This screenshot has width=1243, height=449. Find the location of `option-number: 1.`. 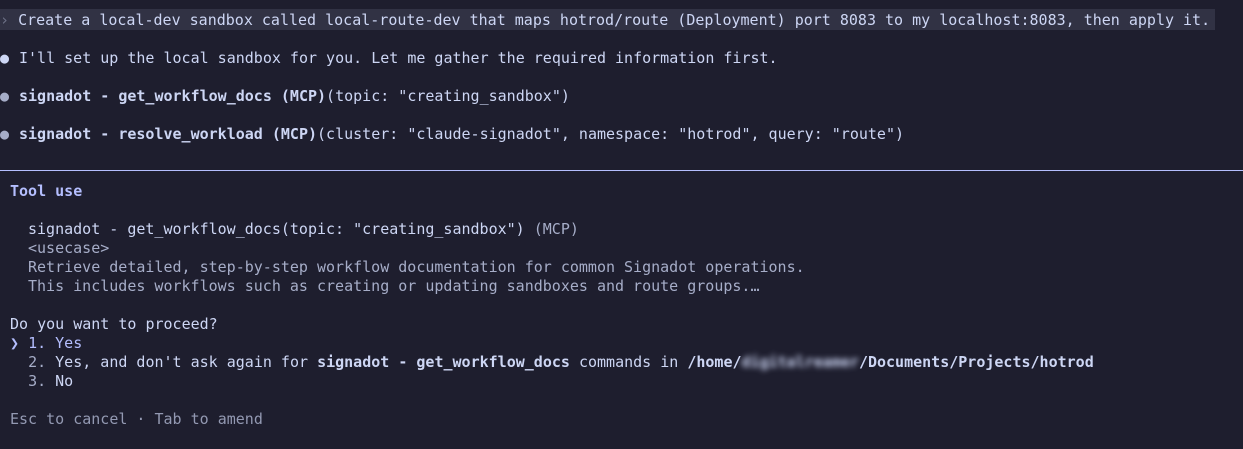

option-number: 1. is located at coordinates (37, 343).